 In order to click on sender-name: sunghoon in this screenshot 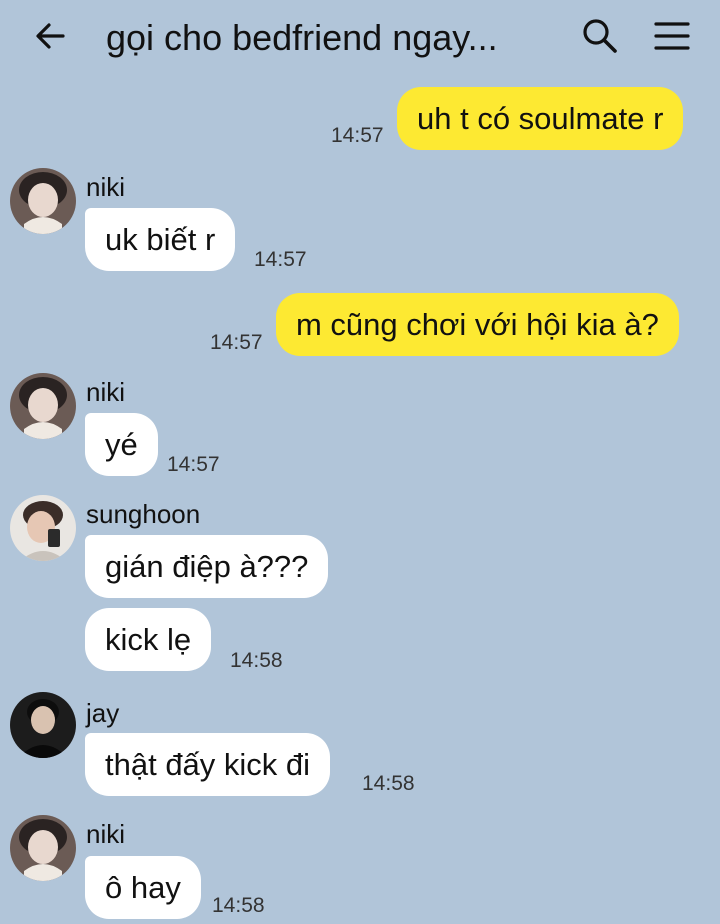, I will do `click(143, 514)`.